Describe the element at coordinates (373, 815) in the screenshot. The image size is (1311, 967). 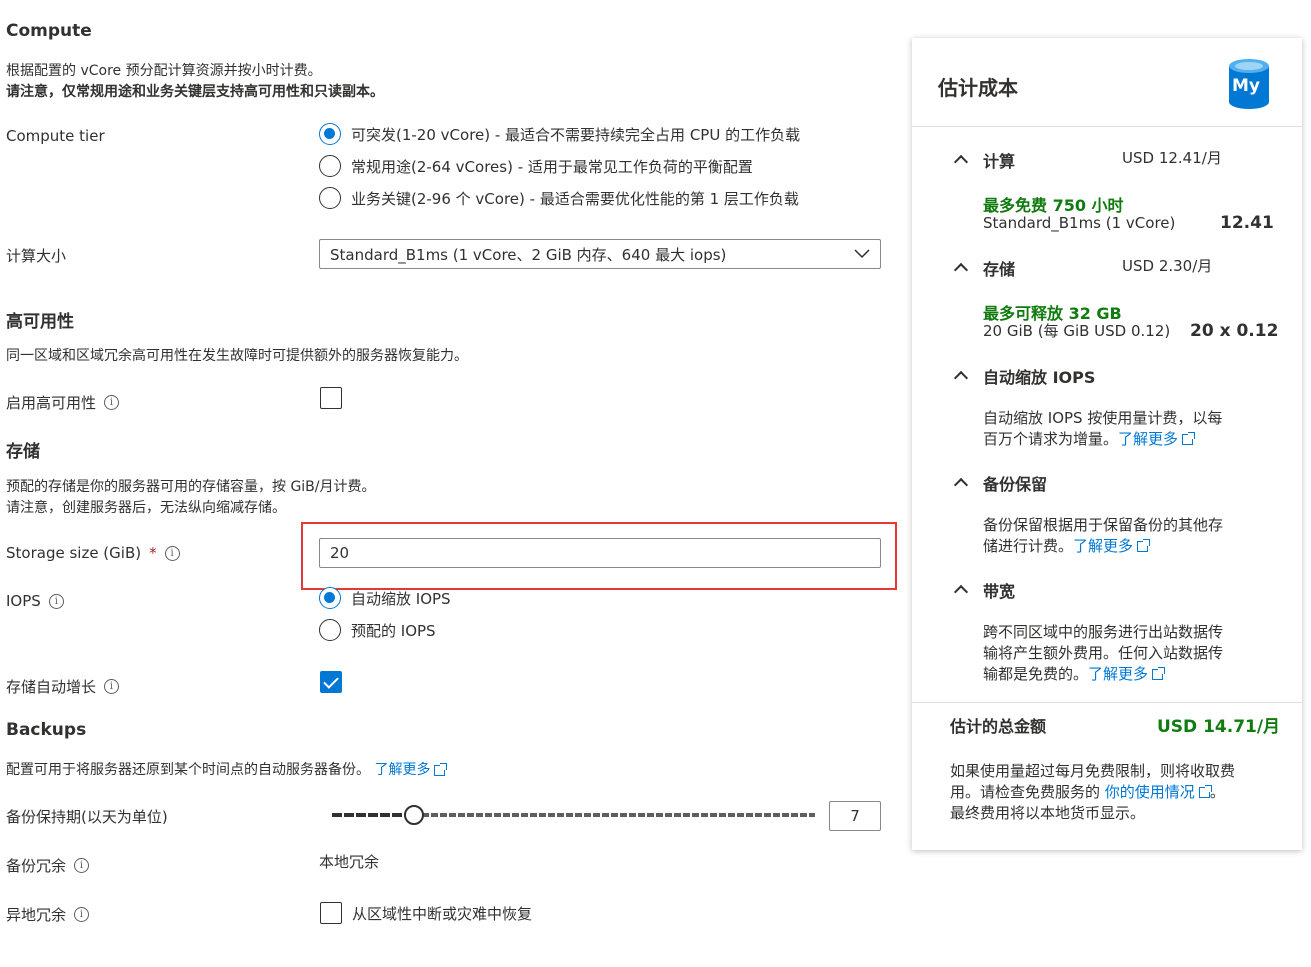
I see `slider-fill` at that location.